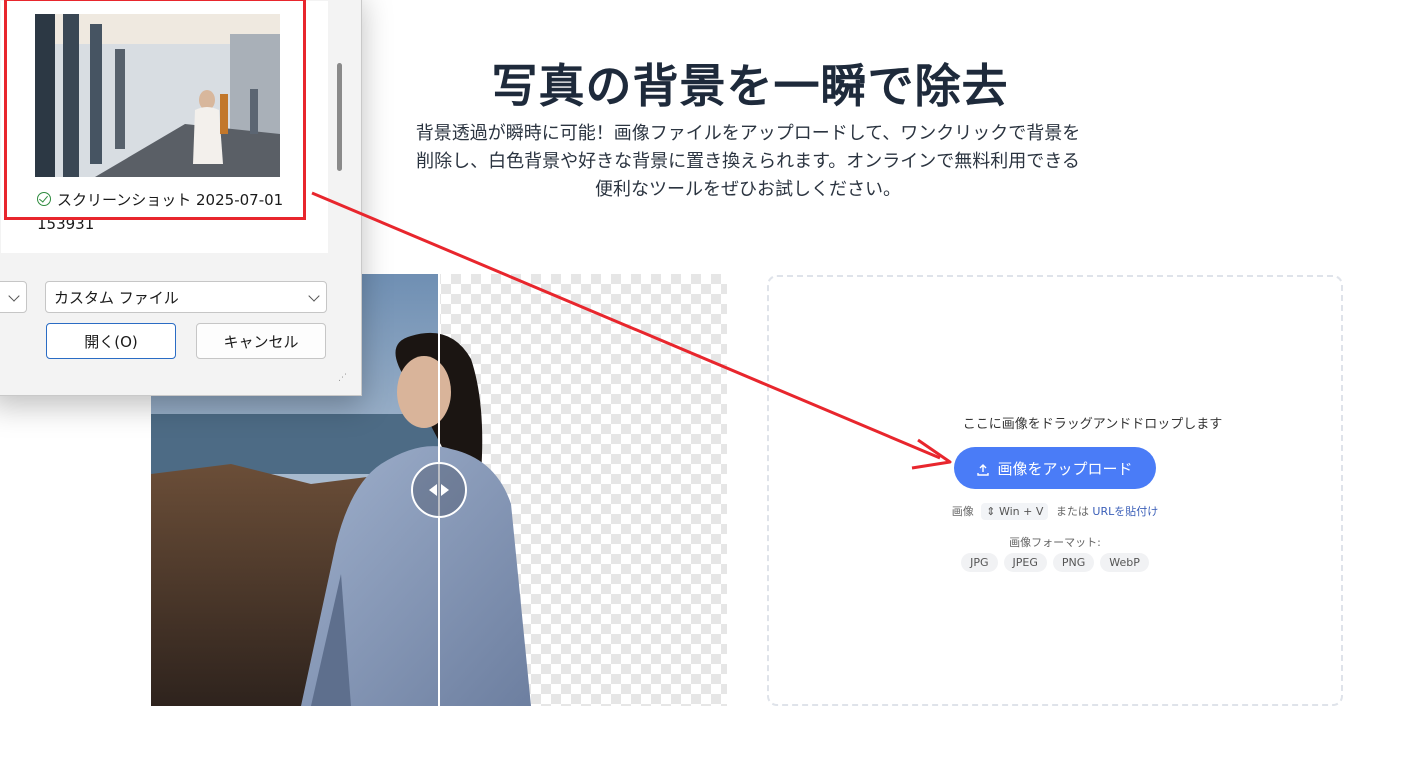 Image resolution: width=1401 pixels, height=763 pixels. I want to click on formats-list: JPG JPEG PNG WebP, so click(1055, 562).